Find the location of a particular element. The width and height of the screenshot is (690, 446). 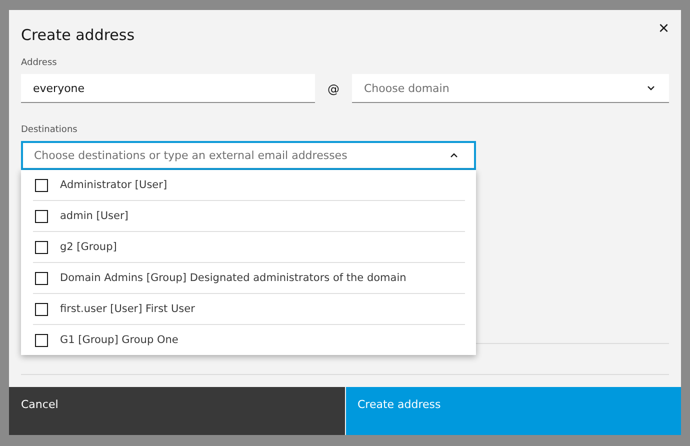

option-item: first.user [User] First User is located at coordinates (249, 309).